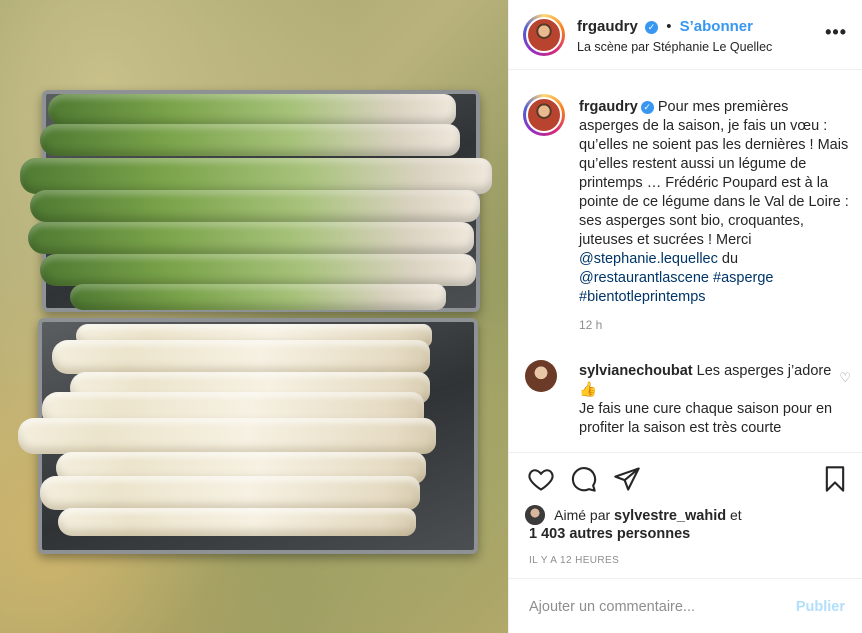 This screenshot has width=862, height=633. Describe the element at coordinates (642, 297) in the screenshot. I see `hashtag-link: #bientotleprintemps` at that location.